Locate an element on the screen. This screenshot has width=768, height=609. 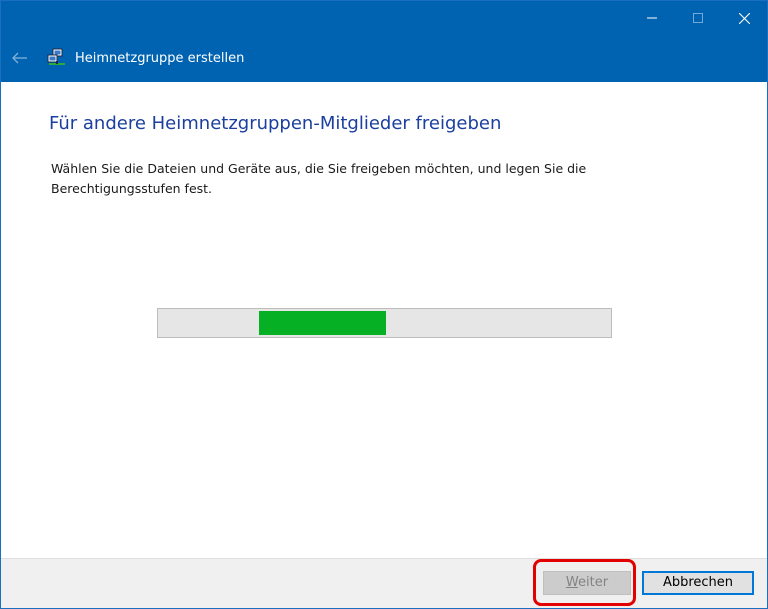
minimize-button is located at coordinates (652, 18).